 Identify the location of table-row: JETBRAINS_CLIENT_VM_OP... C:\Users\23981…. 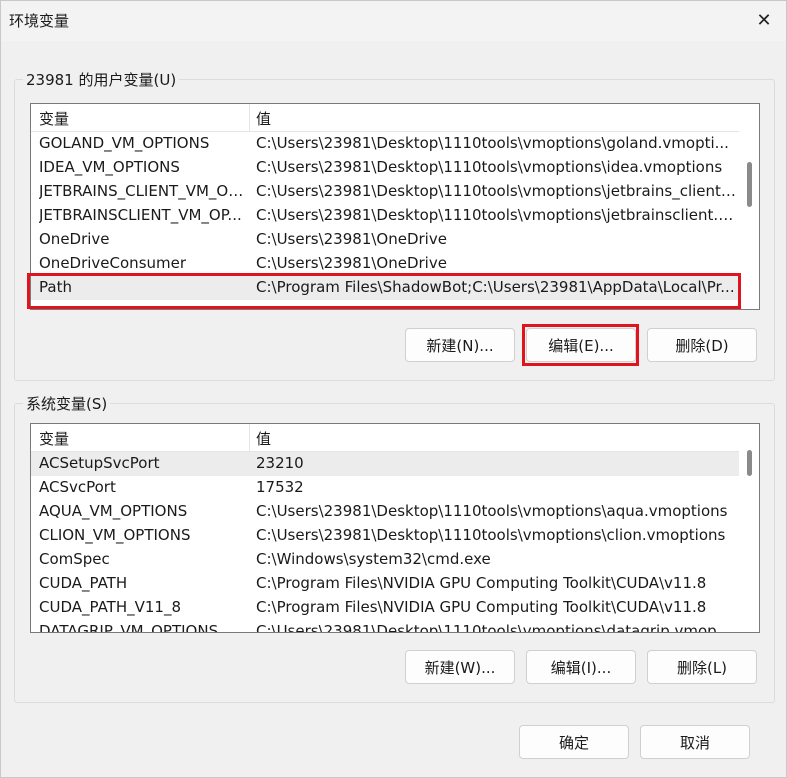
(385, 192).